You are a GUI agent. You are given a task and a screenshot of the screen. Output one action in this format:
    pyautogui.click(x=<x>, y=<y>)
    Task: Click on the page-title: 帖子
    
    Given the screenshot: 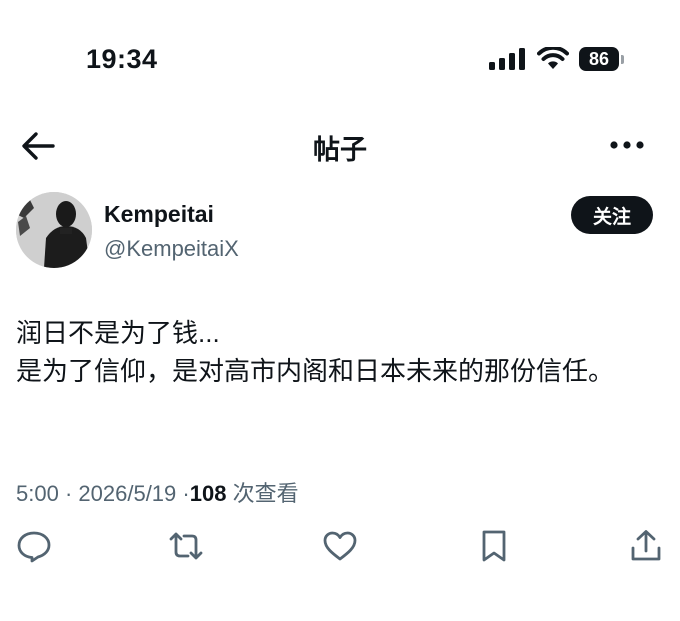 What is the action you would take?
    pyautogui.click(x=340, y=150)
    